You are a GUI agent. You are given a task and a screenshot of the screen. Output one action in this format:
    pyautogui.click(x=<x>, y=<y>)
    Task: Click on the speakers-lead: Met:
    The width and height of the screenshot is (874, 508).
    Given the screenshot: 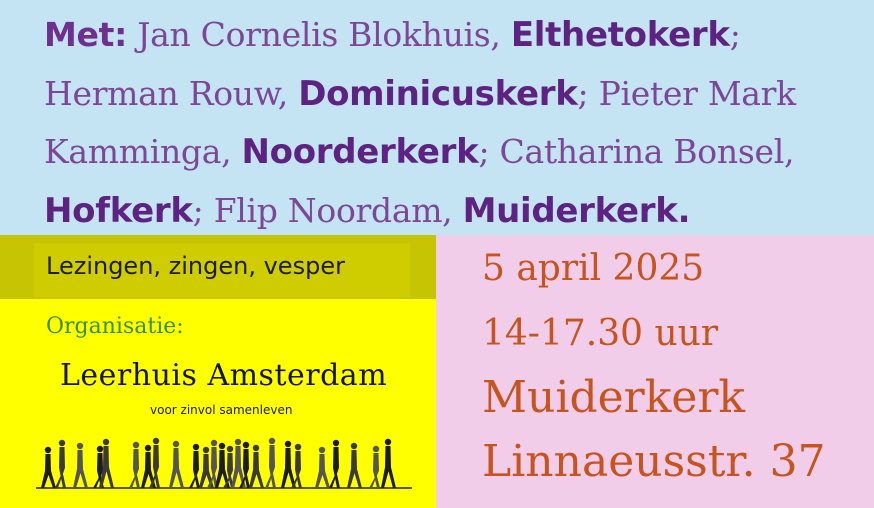 What is the action you would take?
    pyautogui.click(x=85, y=34)
    